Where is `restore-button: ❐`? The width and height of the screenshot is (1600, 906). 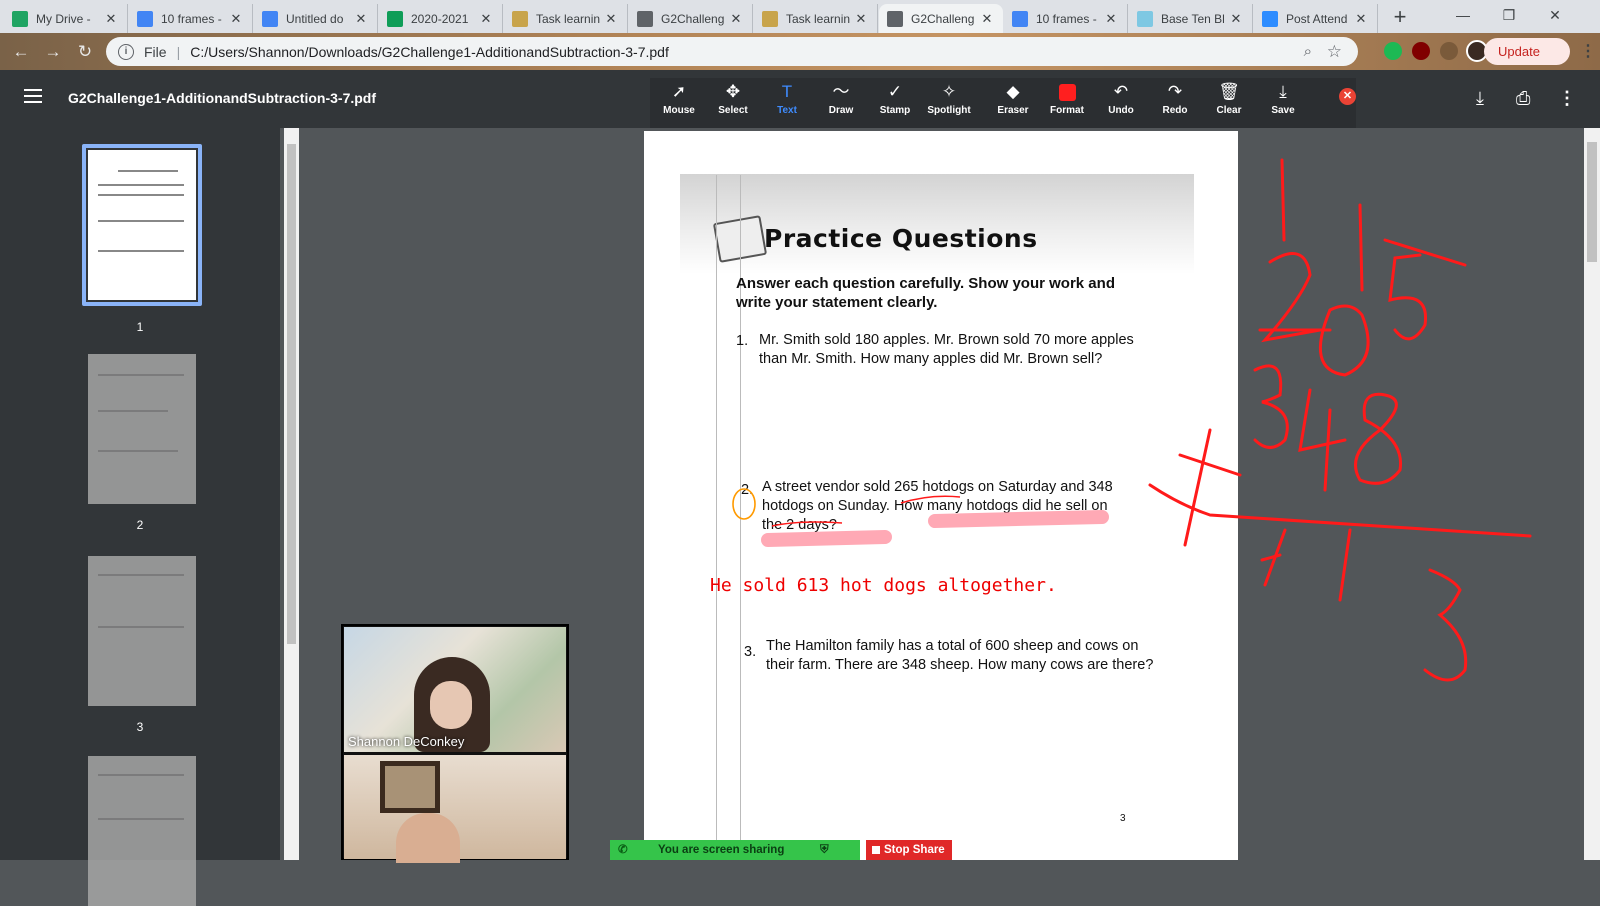 restore-button: ❐ is located at coordinates (1509, 15).